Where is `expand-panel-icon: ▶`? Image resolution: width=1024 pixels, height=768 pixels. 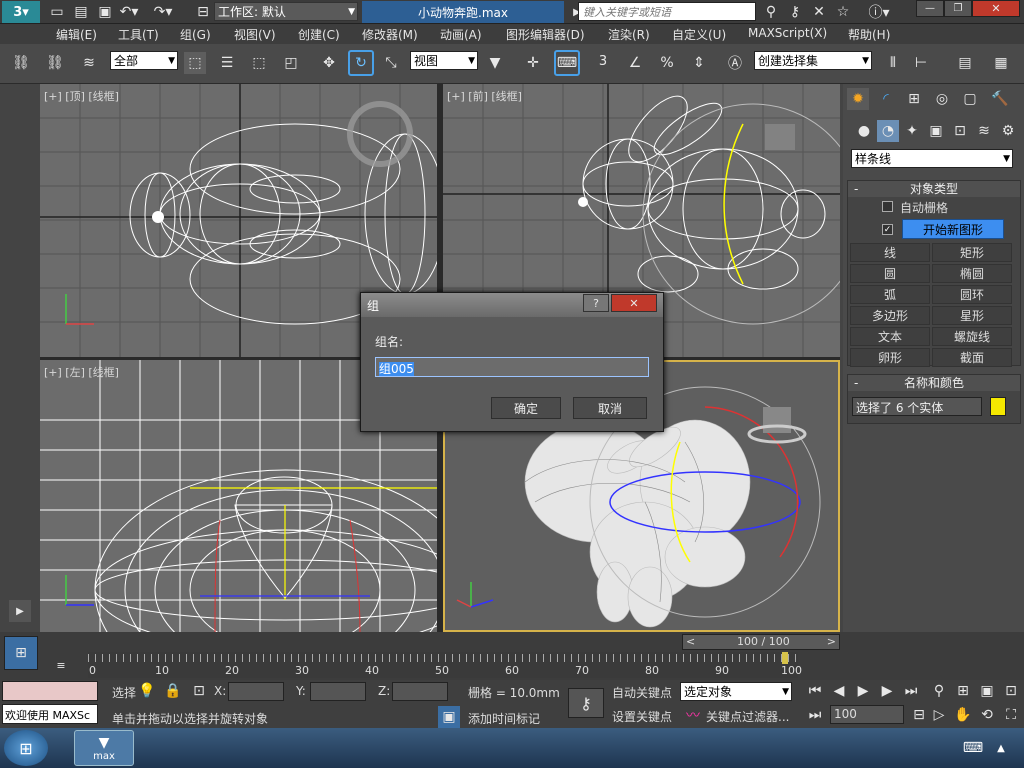 expand-panel-icon: ▶ is located at coordinates (20, 611).